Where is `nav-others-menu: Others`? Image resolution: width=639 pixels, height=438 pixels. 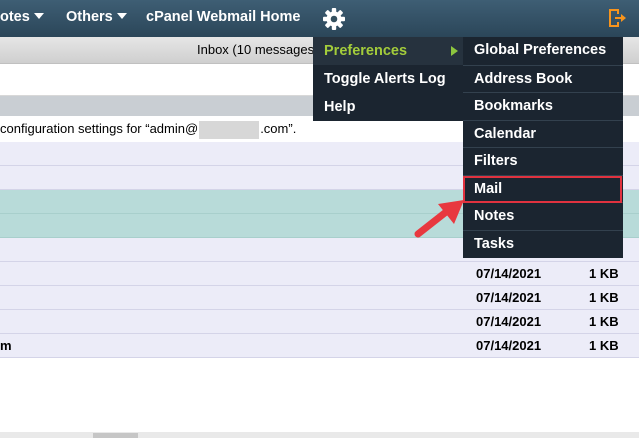
nav-others-menu: Others is located at coordinates (96, 18).